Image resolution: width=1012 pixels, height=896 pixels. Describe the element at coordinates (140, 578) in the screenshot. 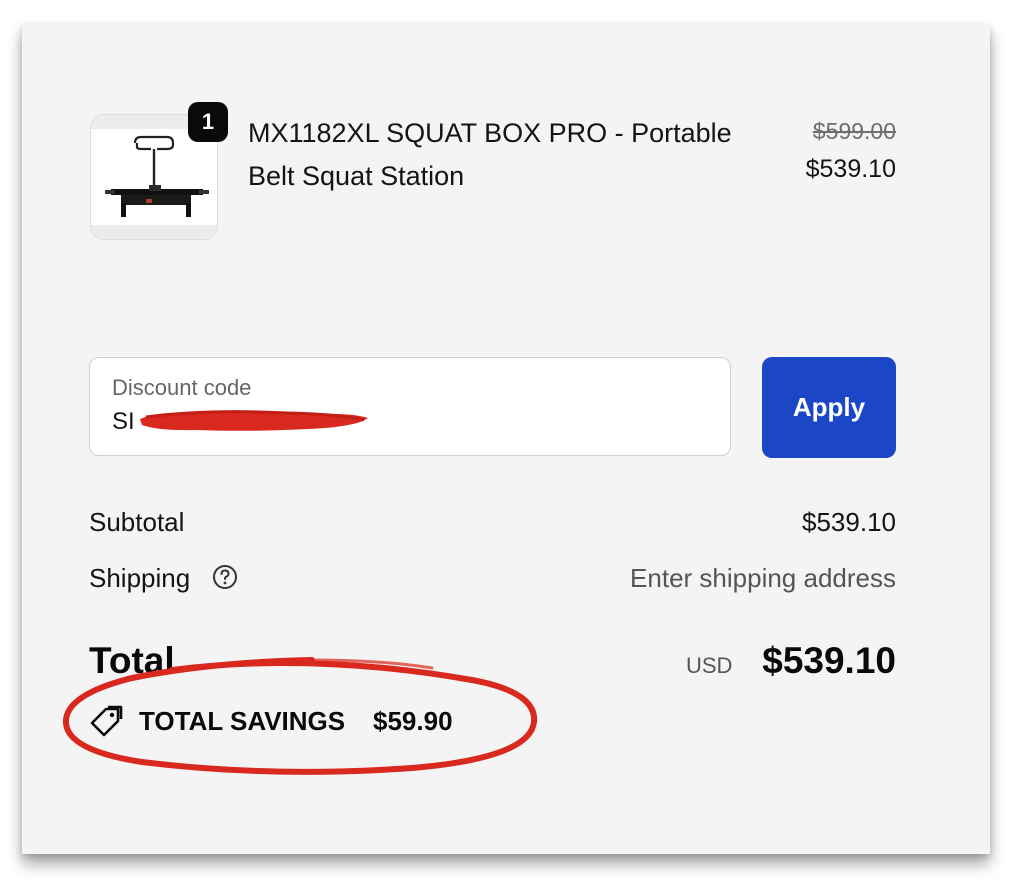

I see `shipping-label: Shipping` at that location.